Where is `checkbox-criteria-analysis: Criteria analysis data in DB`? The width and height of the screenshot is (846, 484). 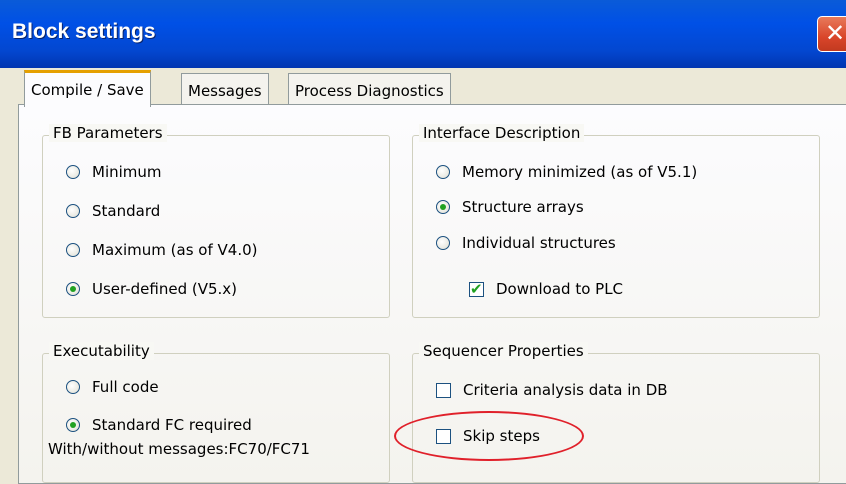 checkbox-criteria-analysis: Criteria analysis data in DB is located at coordinates (552, 390).